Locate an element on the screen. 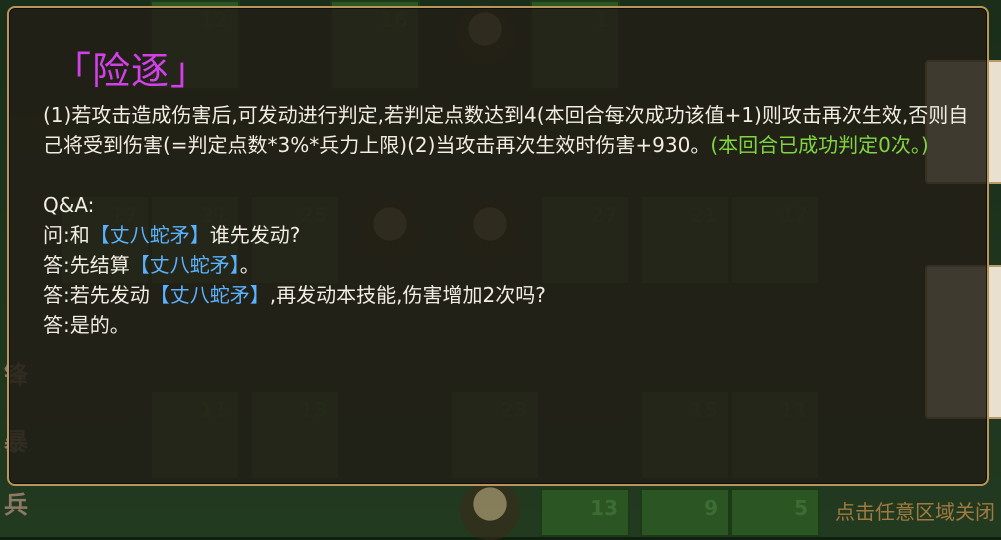 This screenshot has height=540, width=1001. qa-heading: Q&A: is located at coordinates (69, 205).